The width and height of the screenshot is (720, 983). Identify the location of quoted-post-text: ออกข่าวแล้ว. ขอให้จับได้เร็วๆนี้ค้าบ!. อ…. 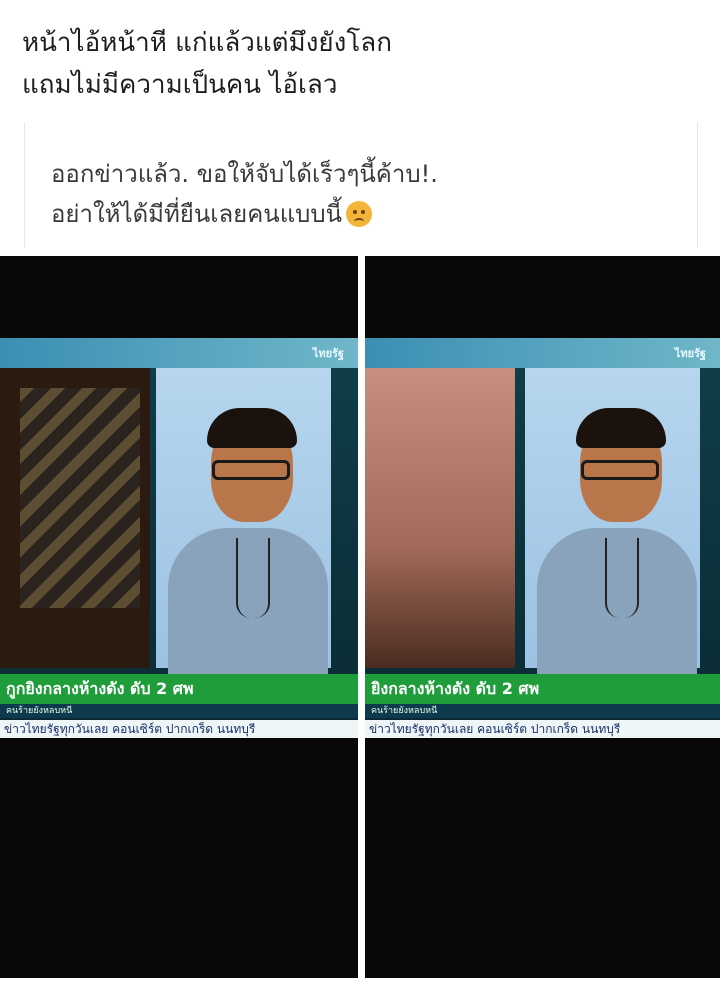
(244, 194).